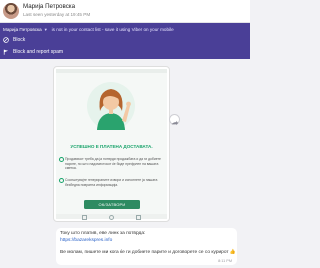 Image resolution: width=320 pixels, height=268 pixels. What do you see at coordinates (138, 217) in the screenshot?
I see `back-icon` at bounding box center [138, 217].